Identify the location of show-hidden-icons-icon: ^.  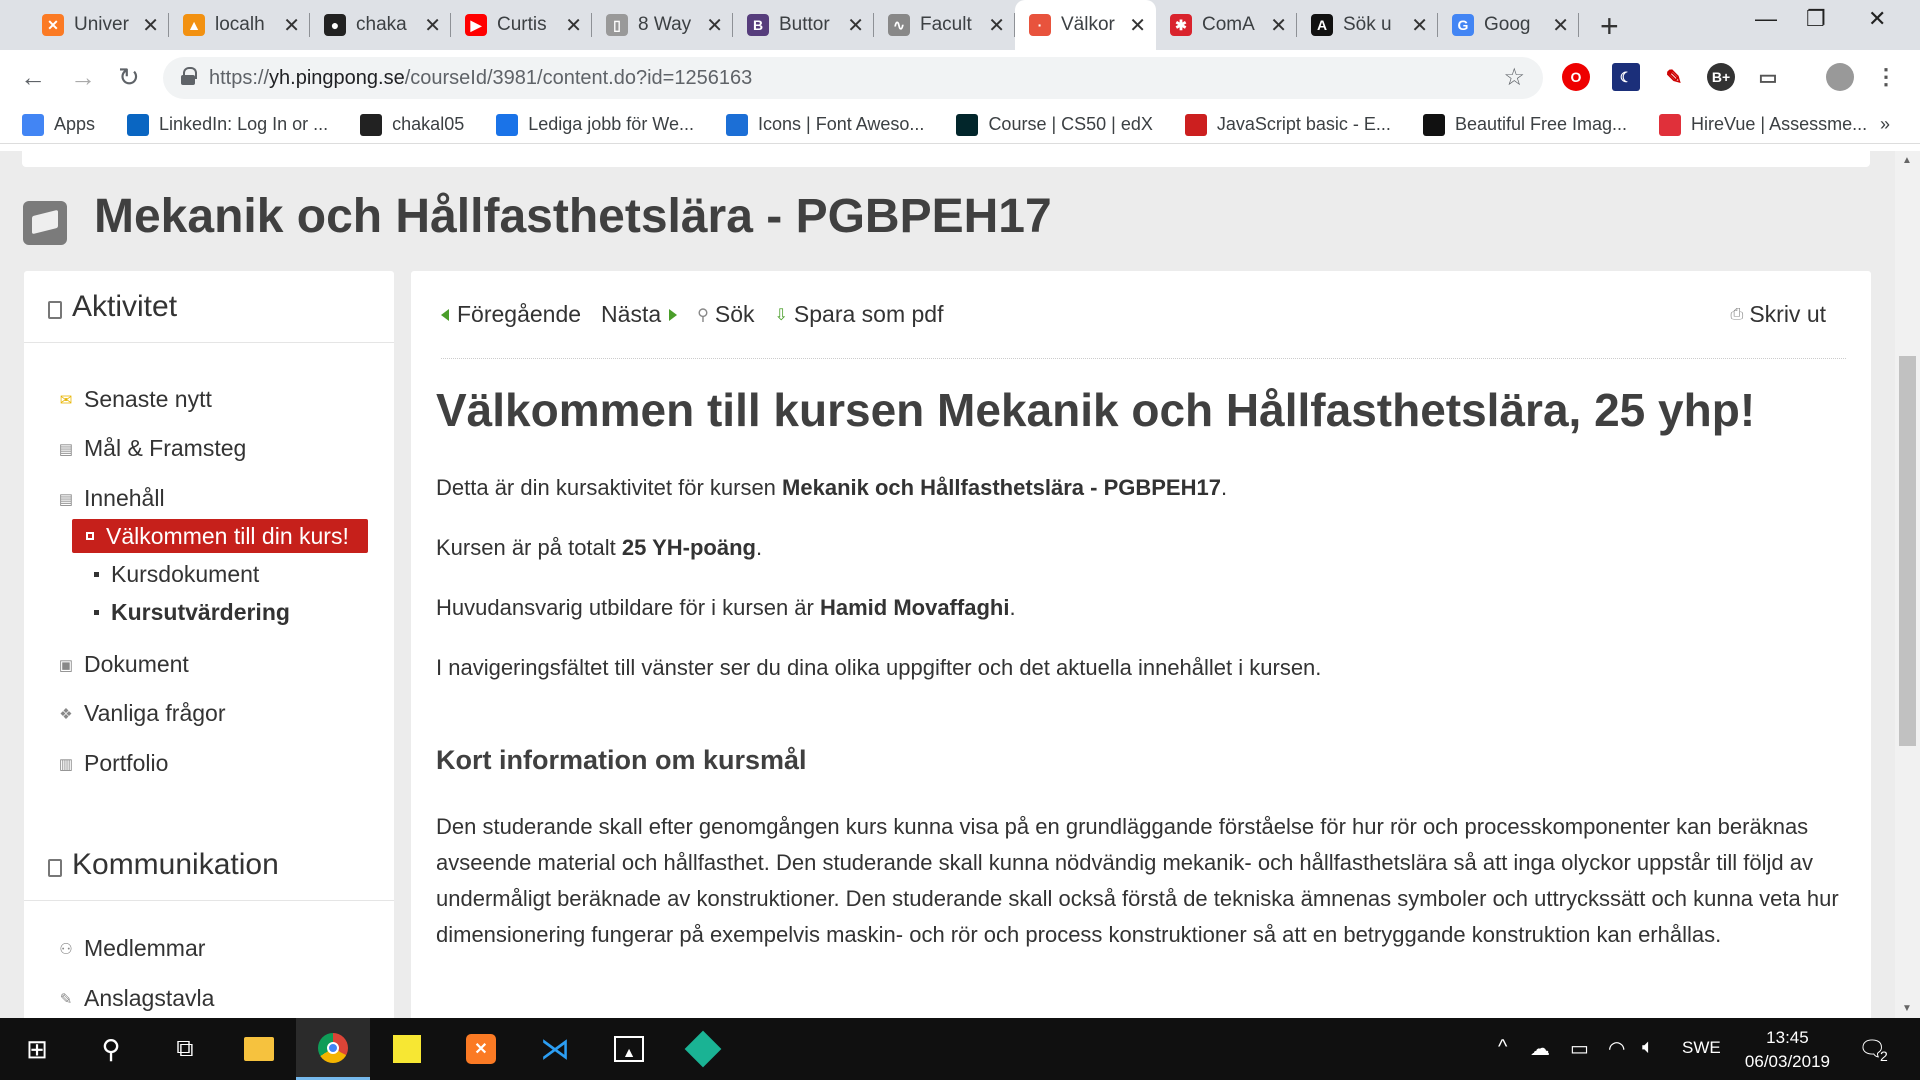
(1502, 1047).